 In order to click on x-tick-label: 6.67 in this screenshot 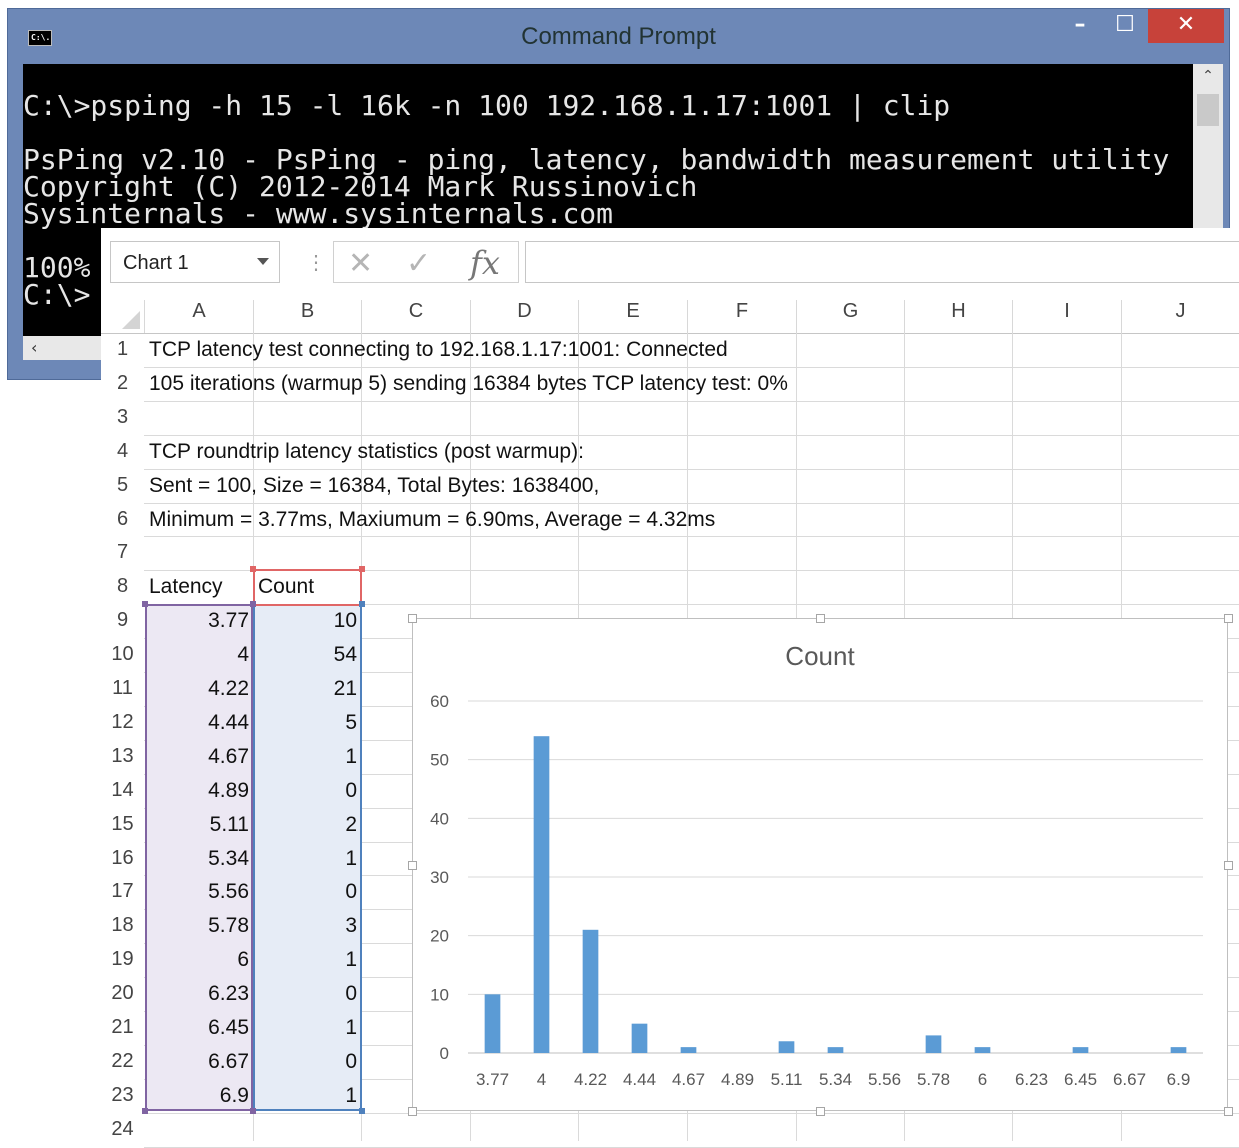, I will do `click(1129, 1079)`.